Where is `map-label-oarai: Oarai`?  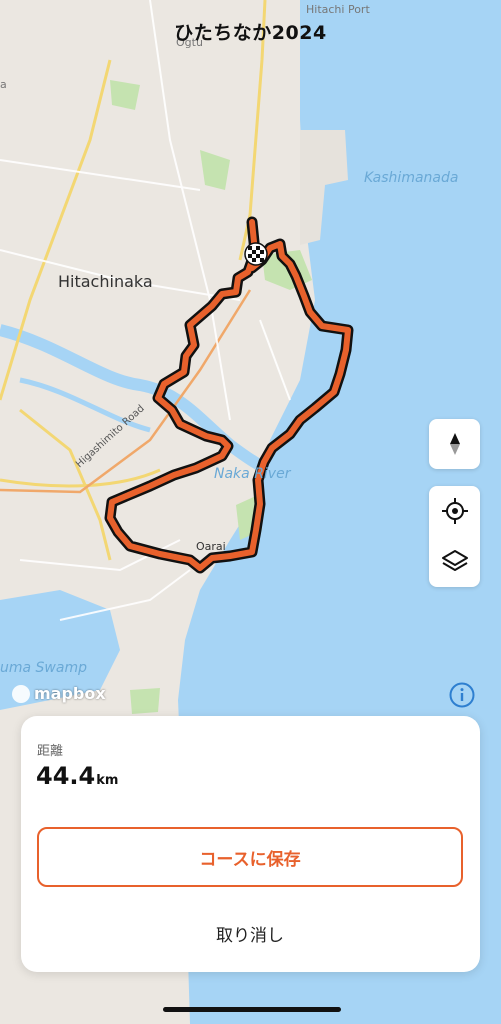 map-label-oarai: Oarai is located at coordinates (211, 546).